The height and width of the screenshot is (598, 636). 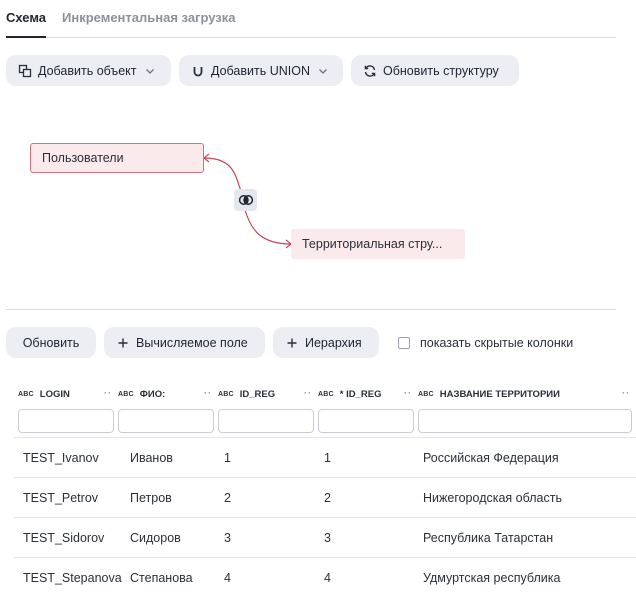 I want to click on add-union-label: Добавить UNION, so click(x=260, y=70).